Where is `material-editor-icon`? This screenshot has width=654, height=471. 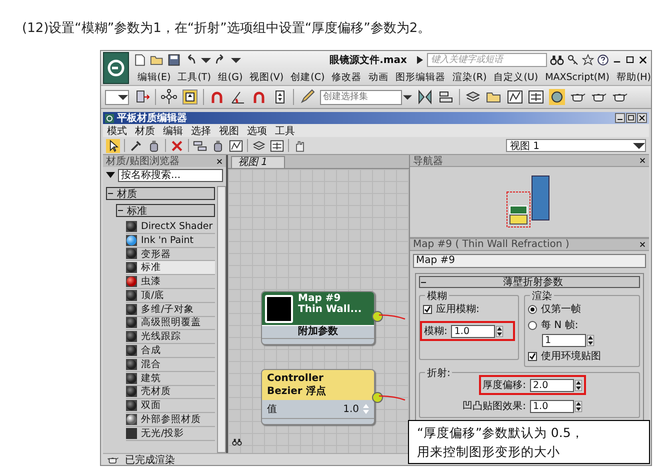 material-editor-icon is located at coordinates (557, 97).